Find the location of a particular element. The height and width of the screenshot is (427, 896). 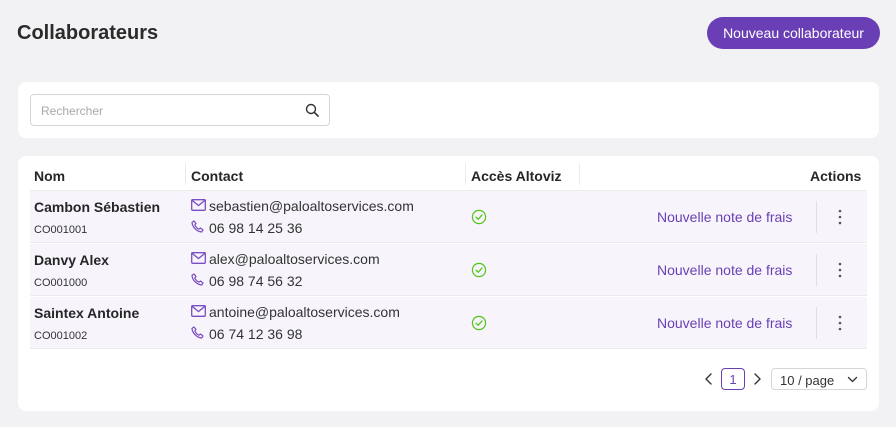

search-card is located at coordinates (448, 110).